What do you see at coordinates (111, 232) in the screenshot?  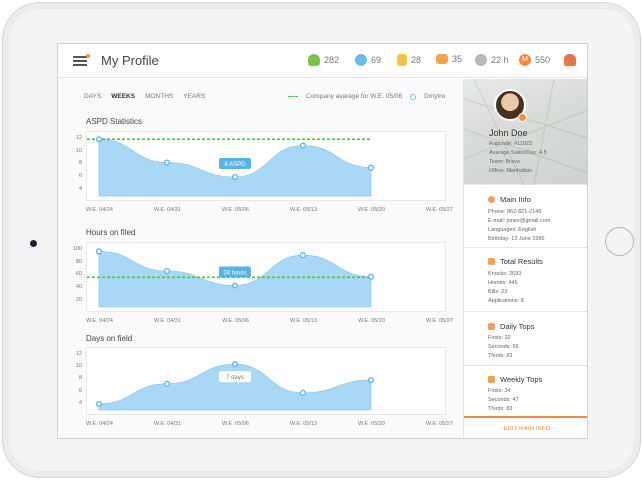 I see `chart-title-hours: Hours on filed` at bounding box center [111, 232].